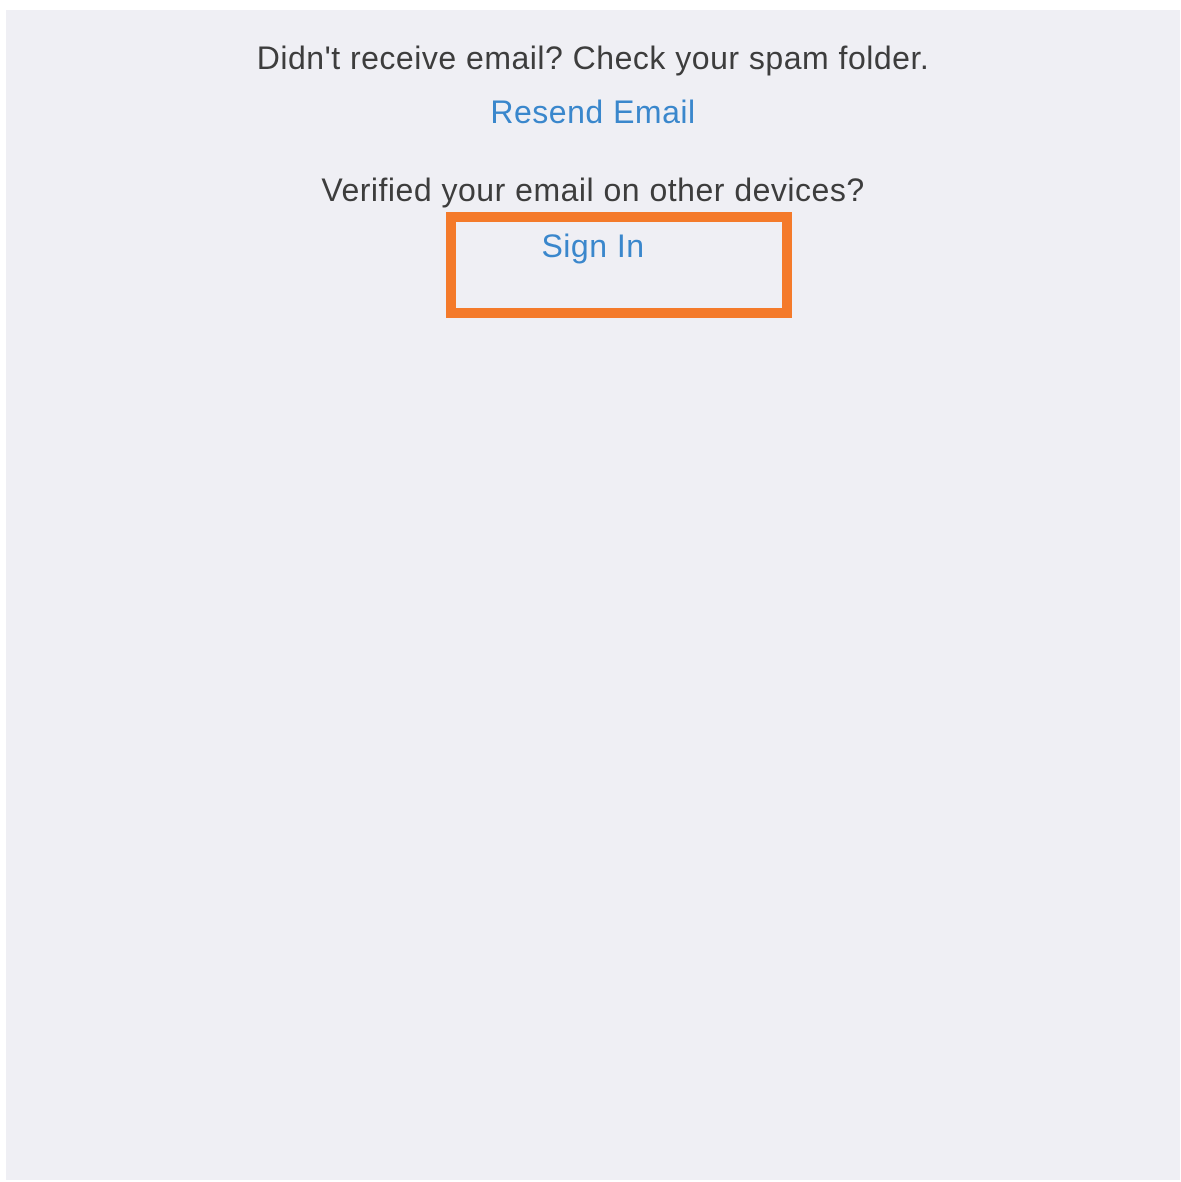 The height and width of the screenshot is (1182, 1181). I want to click on sign-in-link: Sign In, so click(593, 246).